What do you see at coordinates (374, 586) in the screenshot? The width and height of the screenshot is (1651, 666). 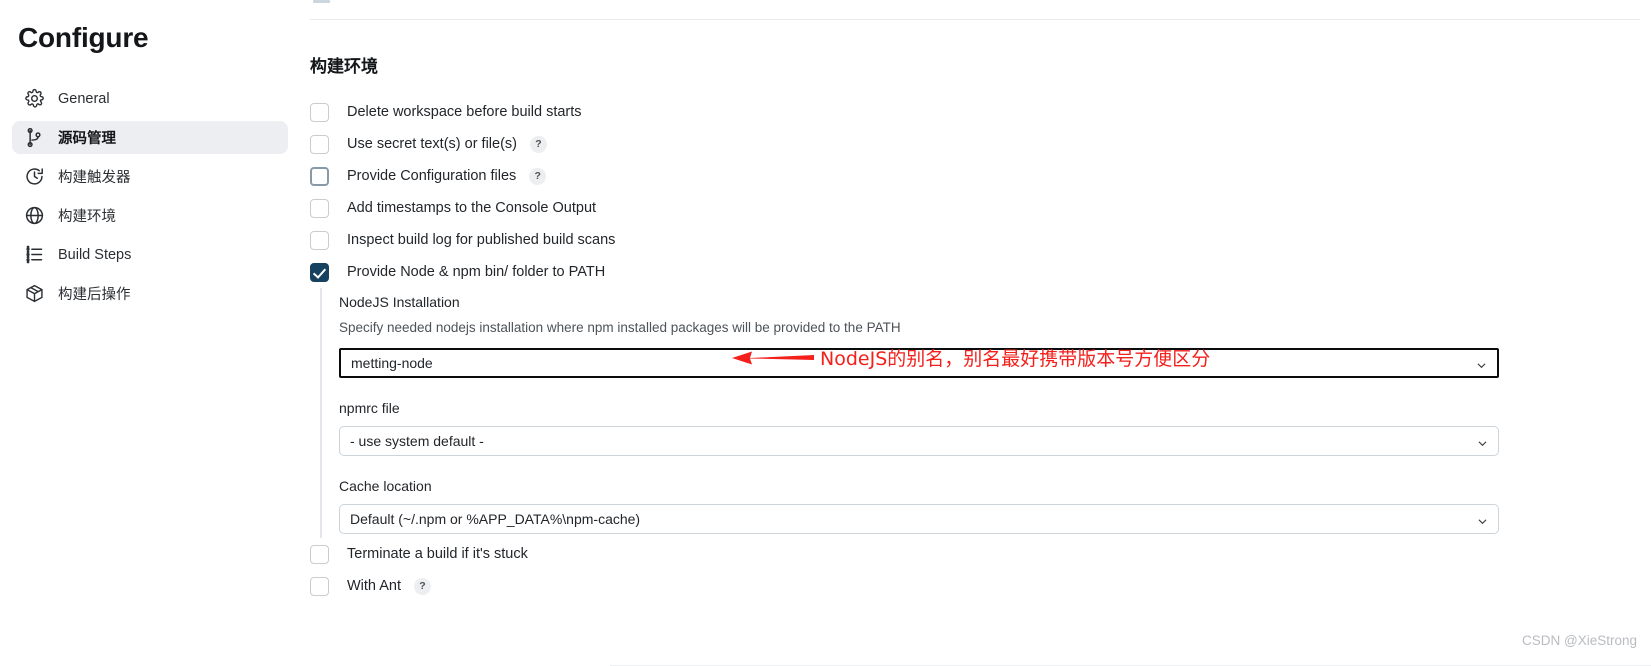 I see `checkbox-label: With Ant` at bounding box center [374, 586].